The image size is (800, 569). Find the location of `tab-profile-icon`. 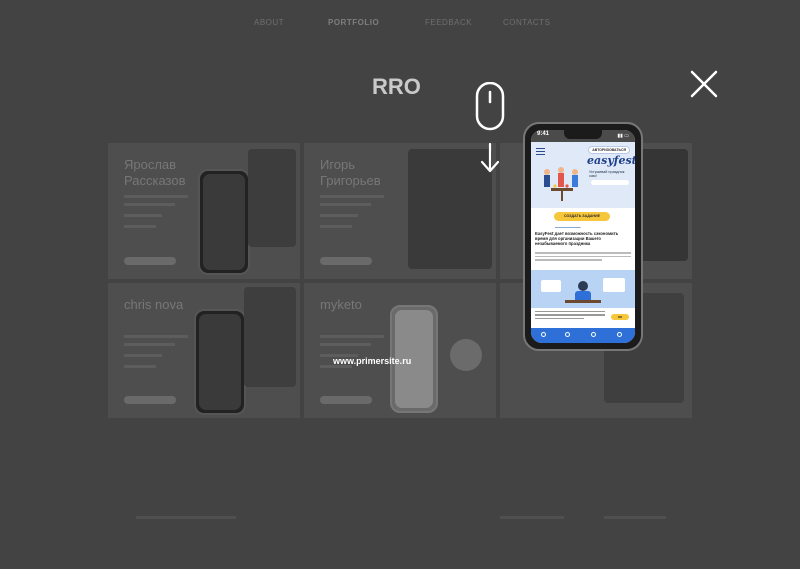

tab-profile-icon is located at coordinates (619, 334).